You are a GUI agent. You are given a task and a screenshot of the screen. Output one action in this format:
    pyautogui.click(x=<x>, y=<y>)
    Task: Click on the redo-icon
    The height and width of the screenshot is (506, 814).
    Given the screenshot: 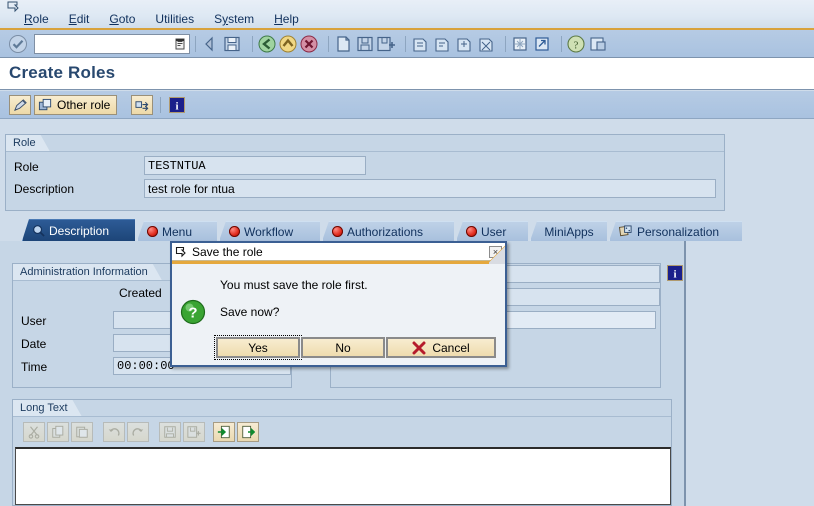 What is the action you would take?
    pyautogui.click(x=138, y=432)
    